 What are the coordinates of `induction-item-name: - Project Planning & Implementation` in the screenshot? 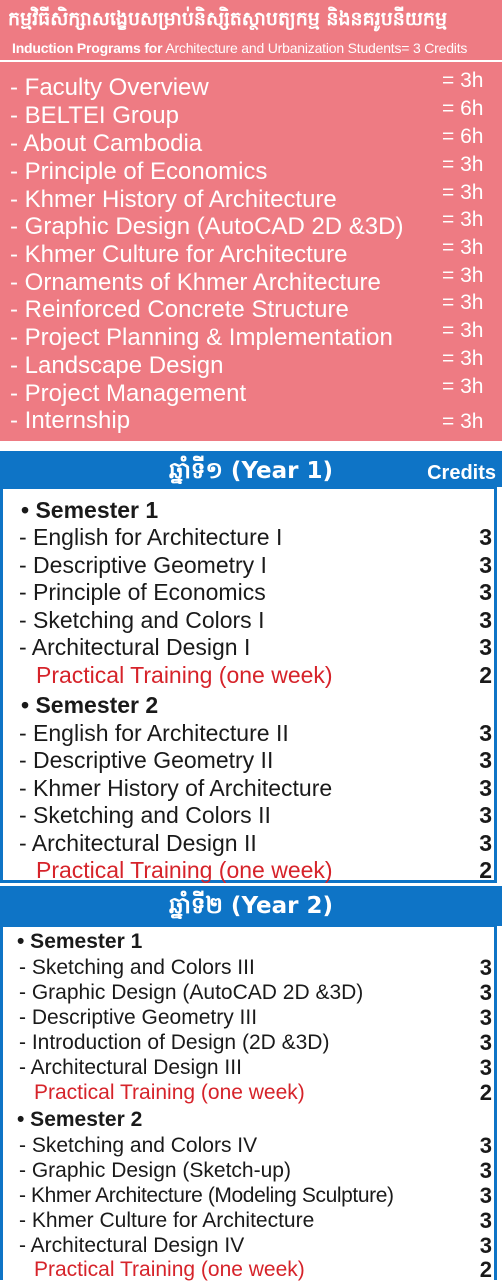 It's located at (201, 337).